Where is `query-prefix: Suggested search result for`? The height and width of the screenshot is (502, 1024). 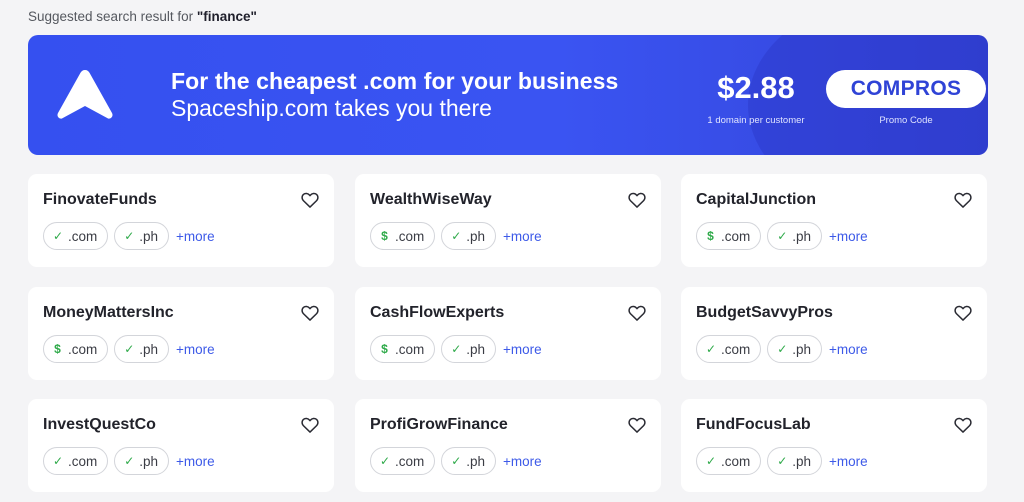 query-prefix: Suggested search result for is located at coordinates (112, 16).